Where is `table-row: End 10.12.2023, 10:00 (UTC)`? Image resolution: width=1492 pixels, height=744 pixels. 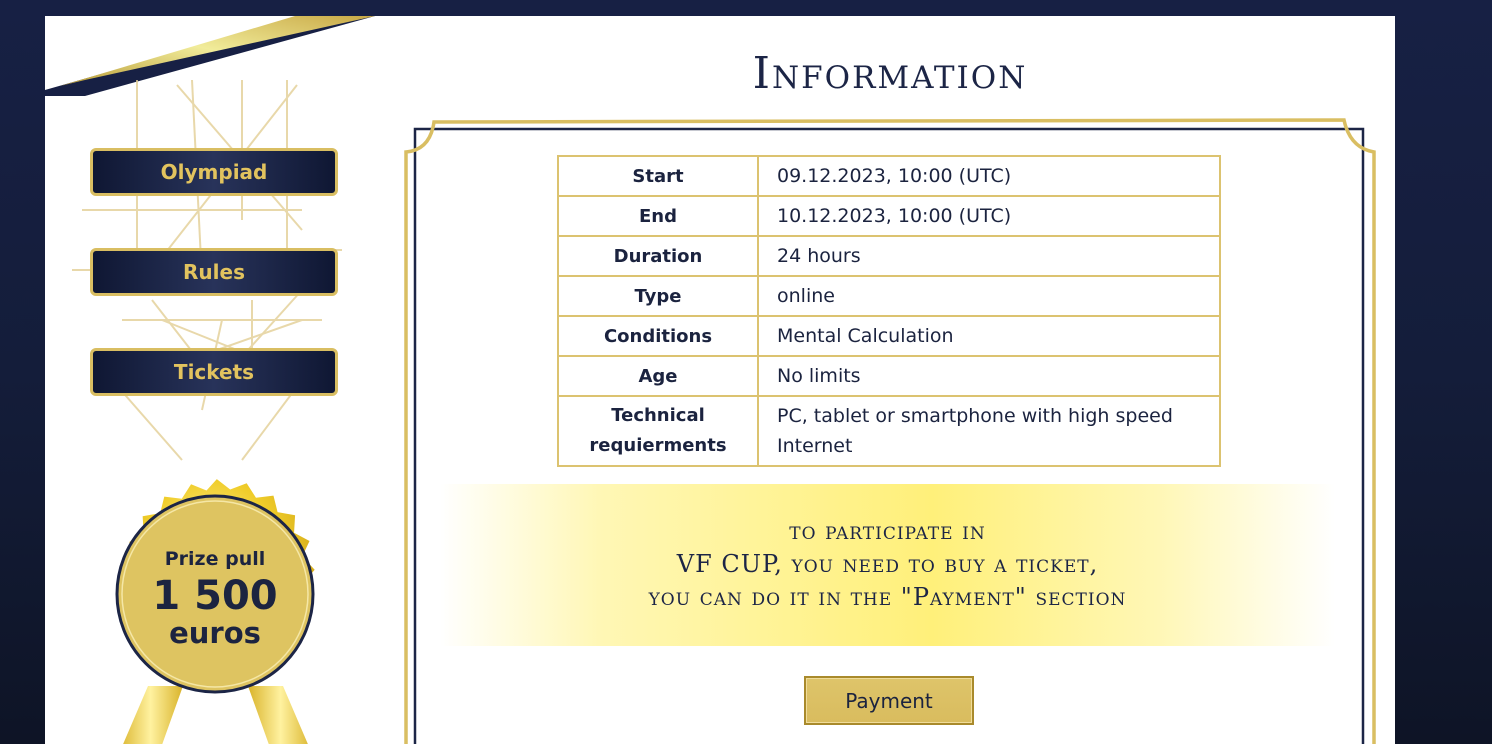 table-row: End 10.12.2023, 10:00 (UTC) is located at coordinates (889, 216).